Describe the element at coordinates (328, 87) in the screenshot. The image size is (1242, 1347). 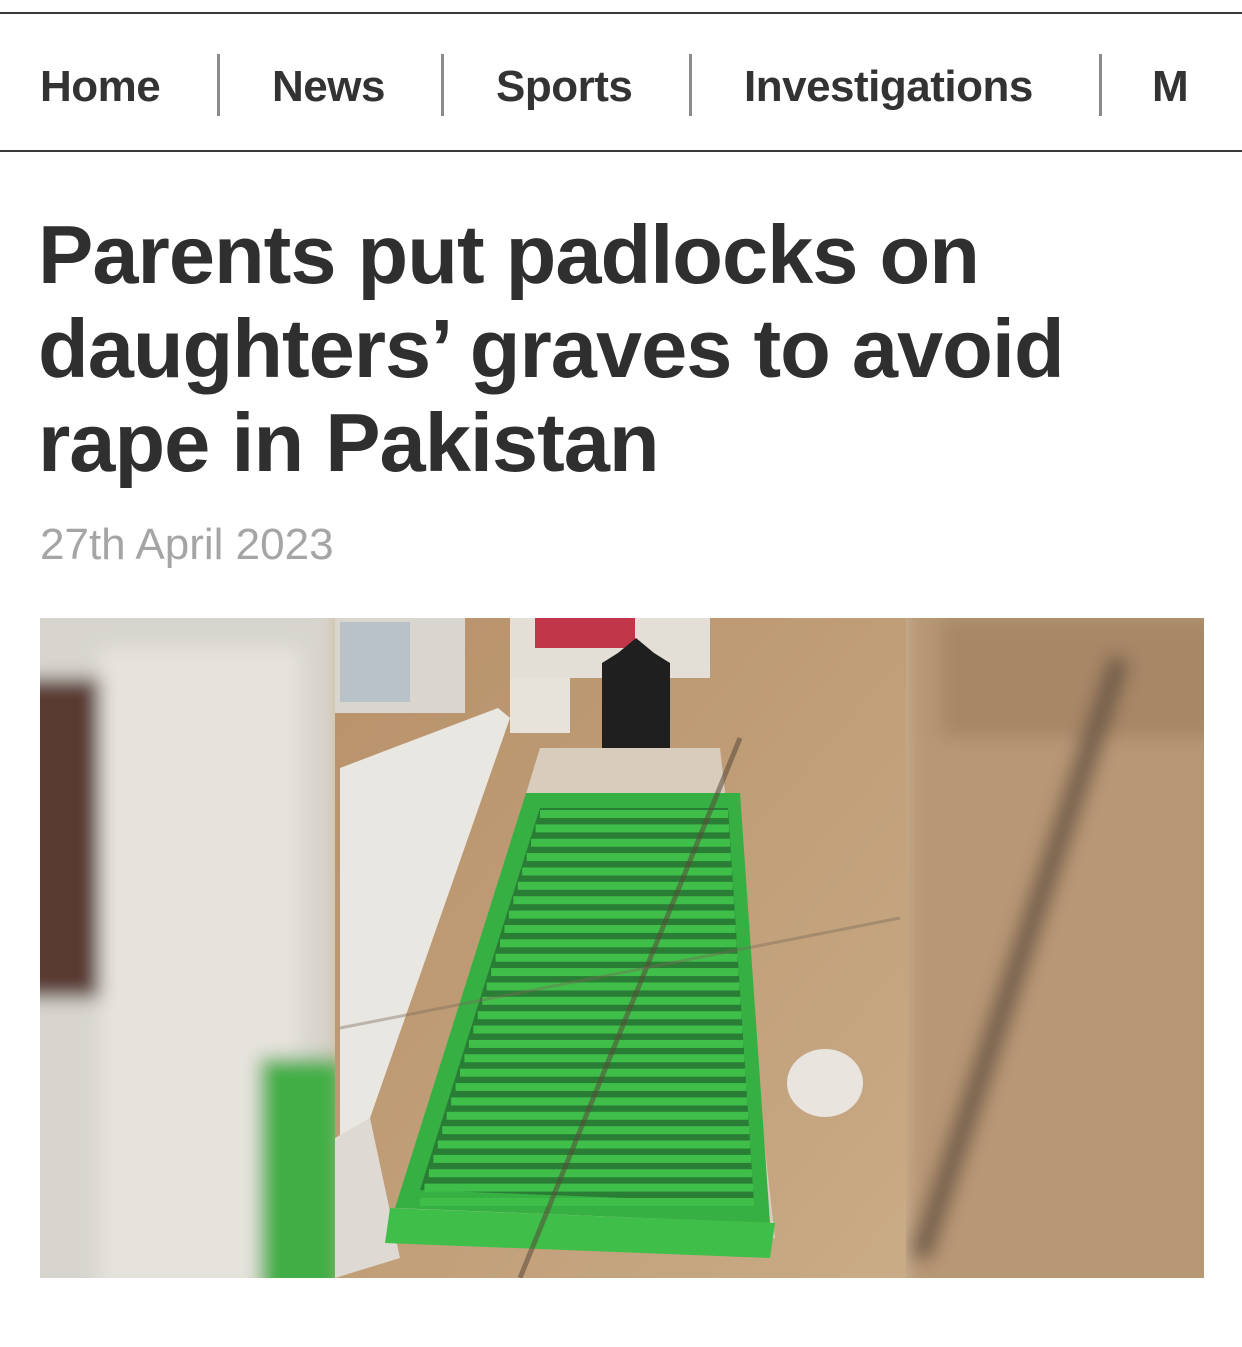
I see `nav-news-link: News` at that location.